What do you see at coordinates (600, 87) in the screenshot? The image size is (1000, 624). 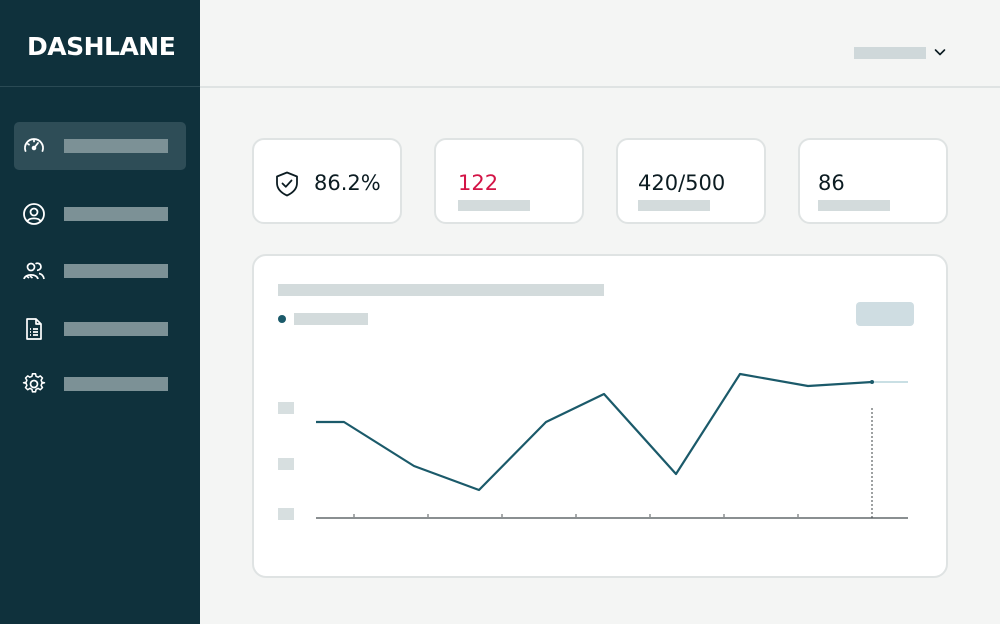 I see `header-divider` at bounding box center [600, 87].